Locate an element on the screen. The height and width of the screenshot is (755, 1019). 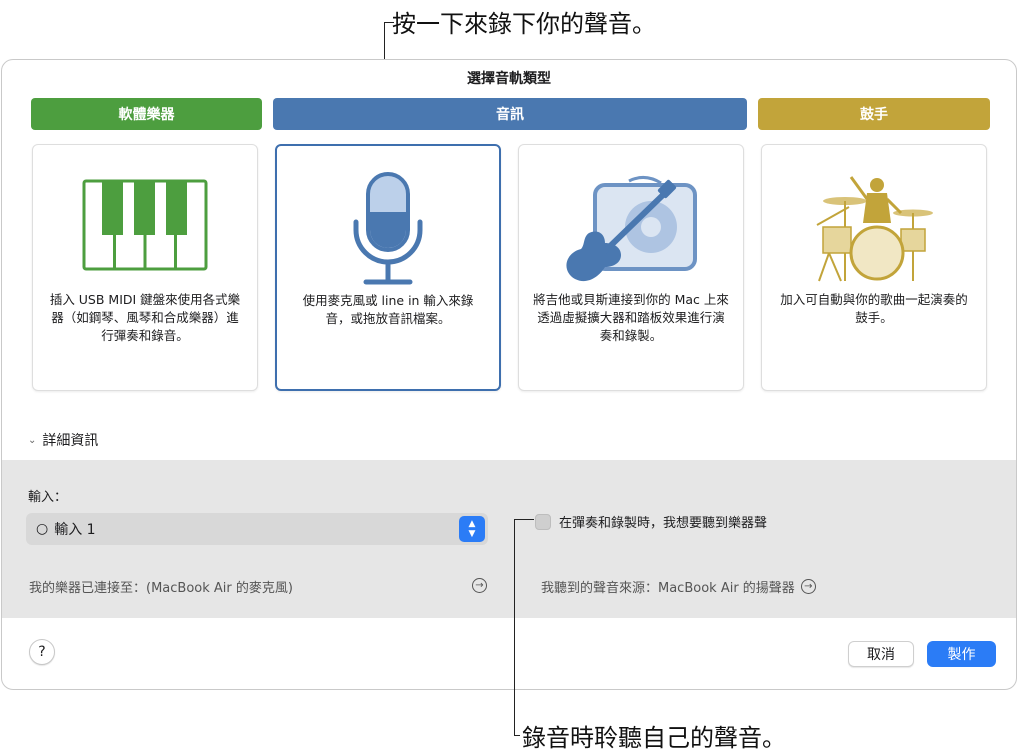
card-description: 加入可自動與你的歌曲一起演奏的鼓手。 is located at coordinates (874, 308).